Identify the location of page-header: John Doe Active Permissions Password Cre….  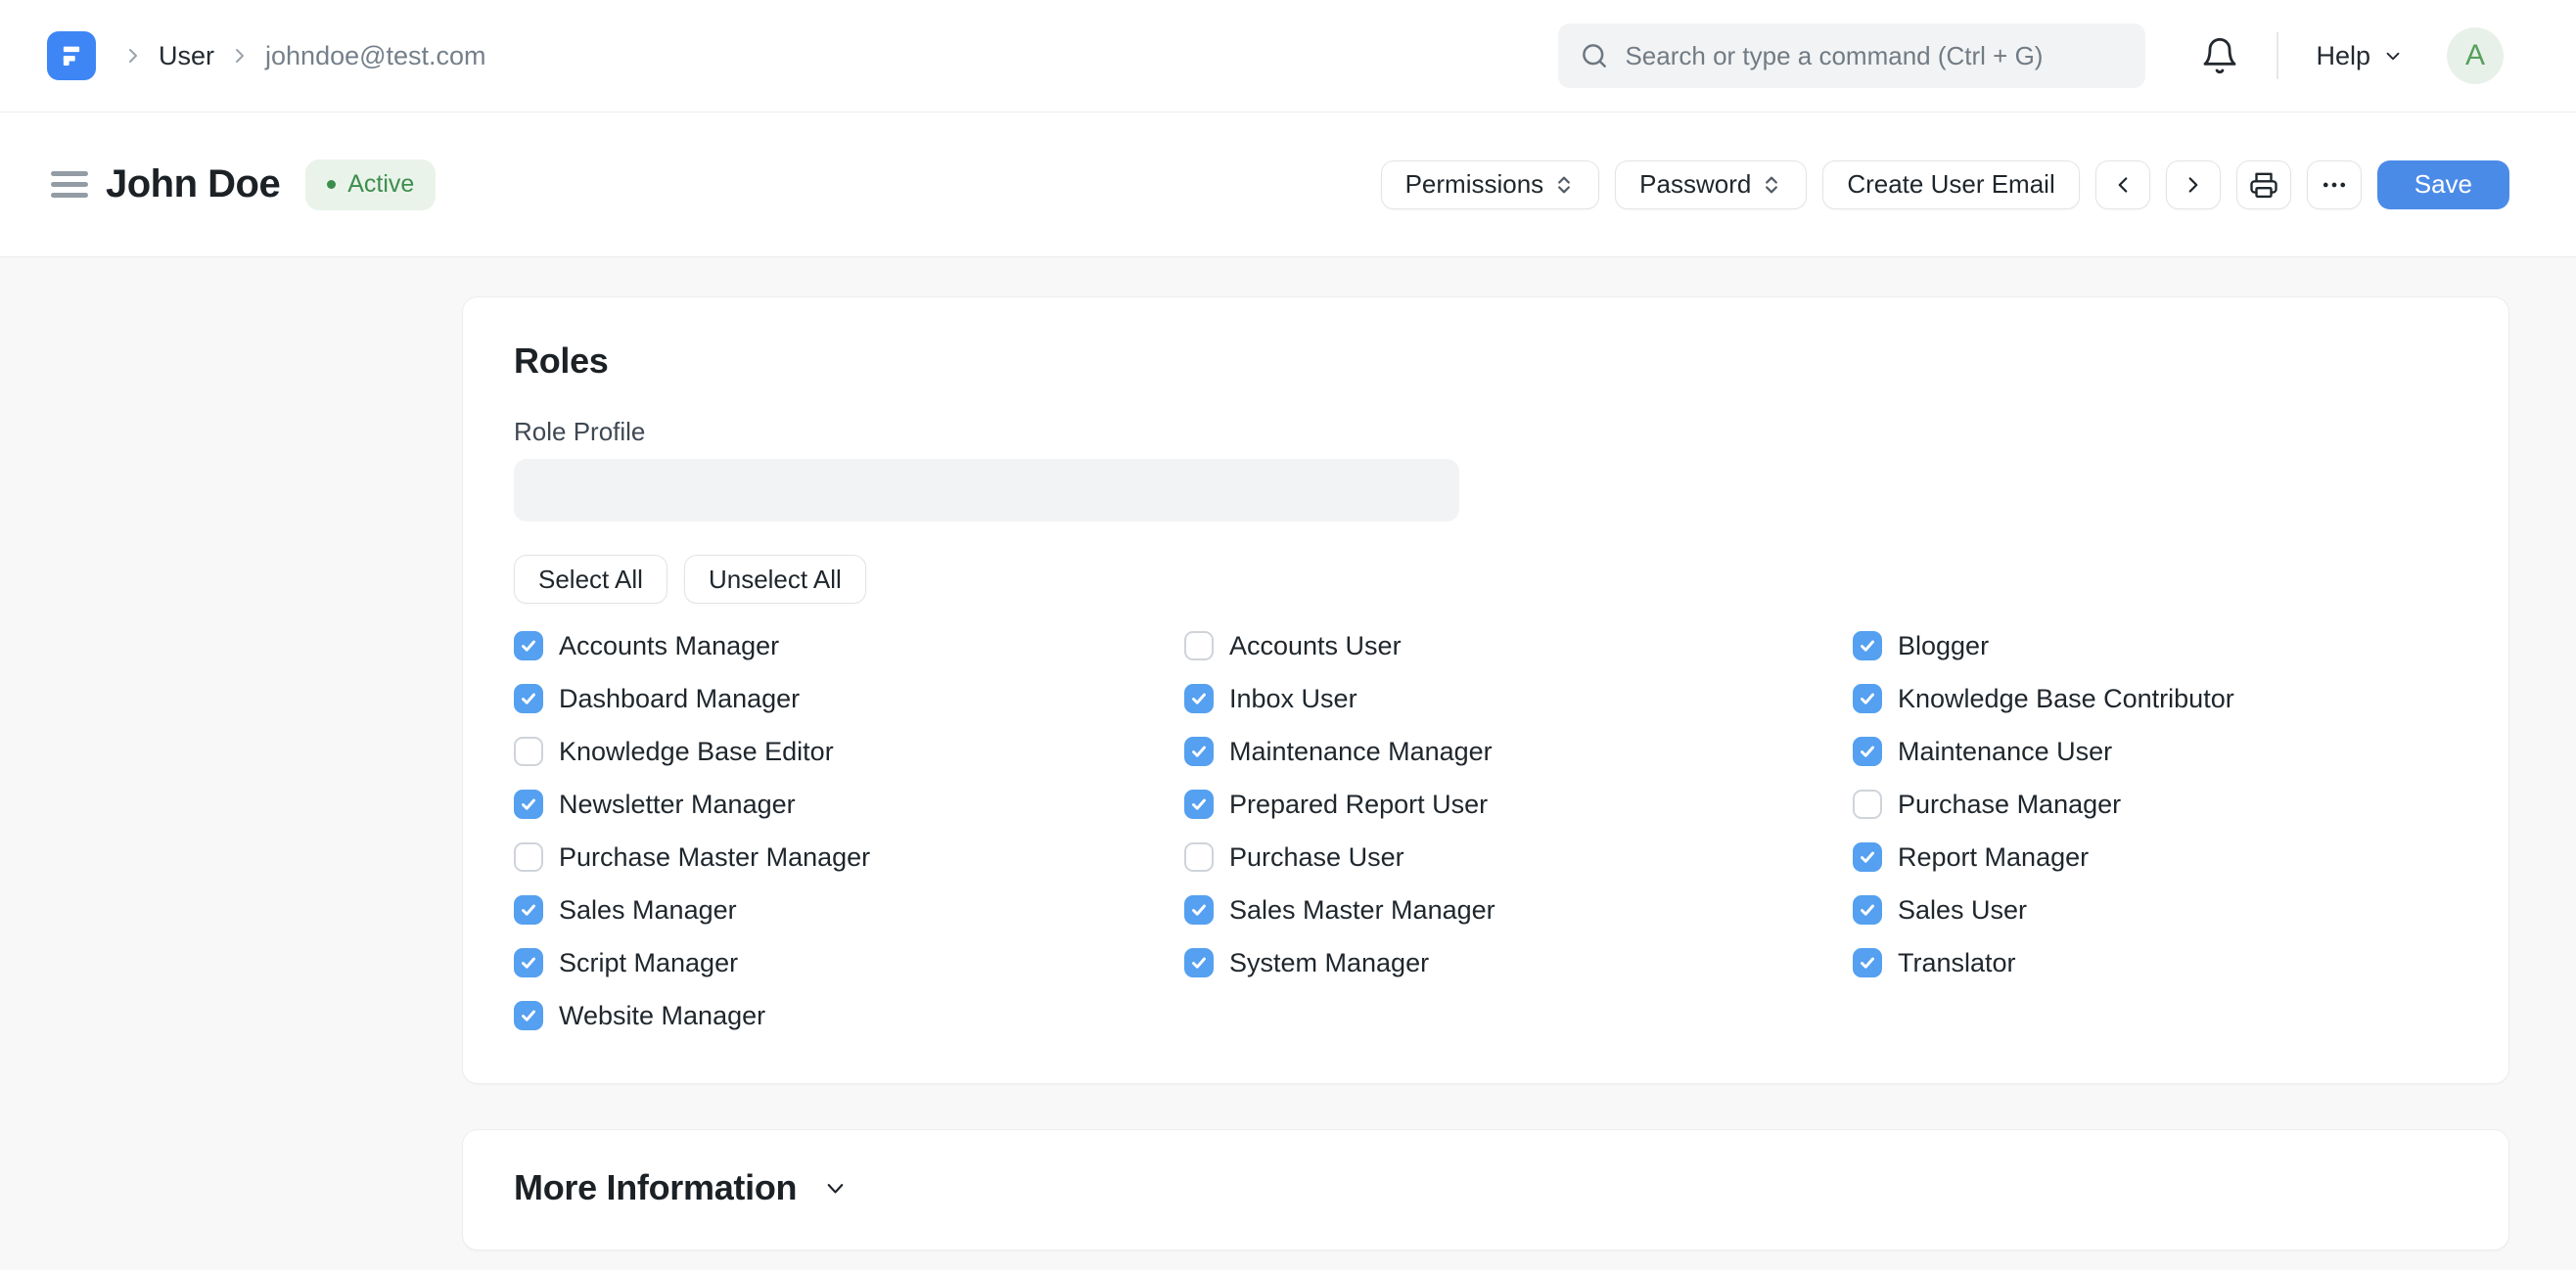
(1288, 185).